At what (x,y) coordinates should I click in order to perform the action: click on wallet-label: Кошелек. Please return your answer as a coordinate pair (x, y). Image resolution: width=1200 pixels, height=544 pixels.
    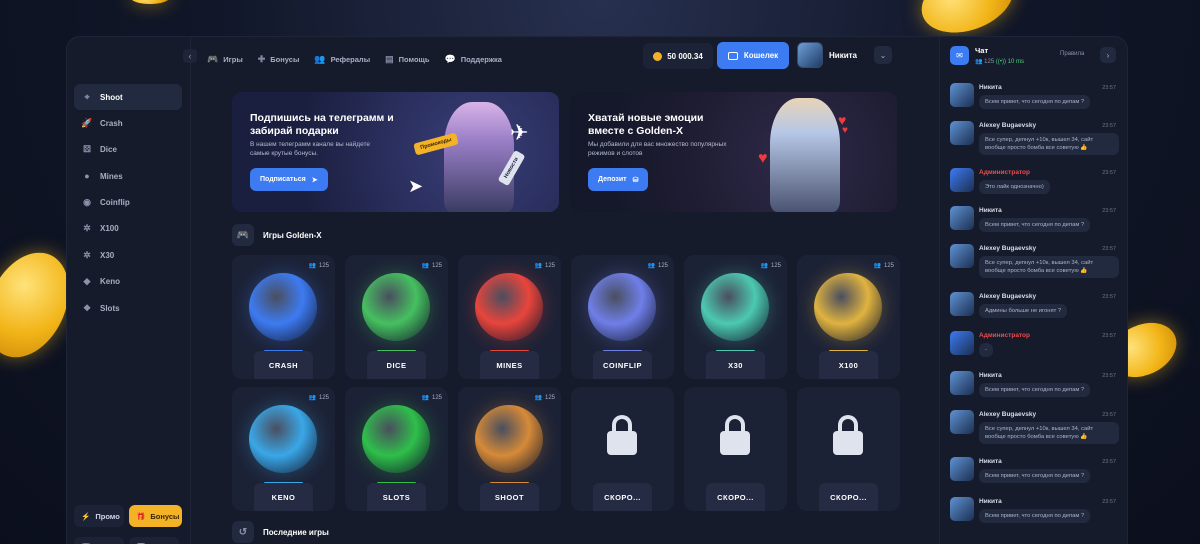
    Looking at the image, I should click on (761, 55).